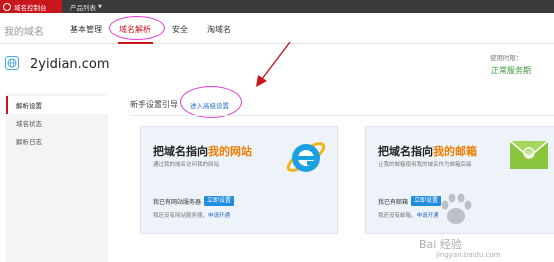  Describe the element at coordinates (57, 177) in the screenshot. I see `sidebar: 解析设置 域名状态 解析日志` at that location.